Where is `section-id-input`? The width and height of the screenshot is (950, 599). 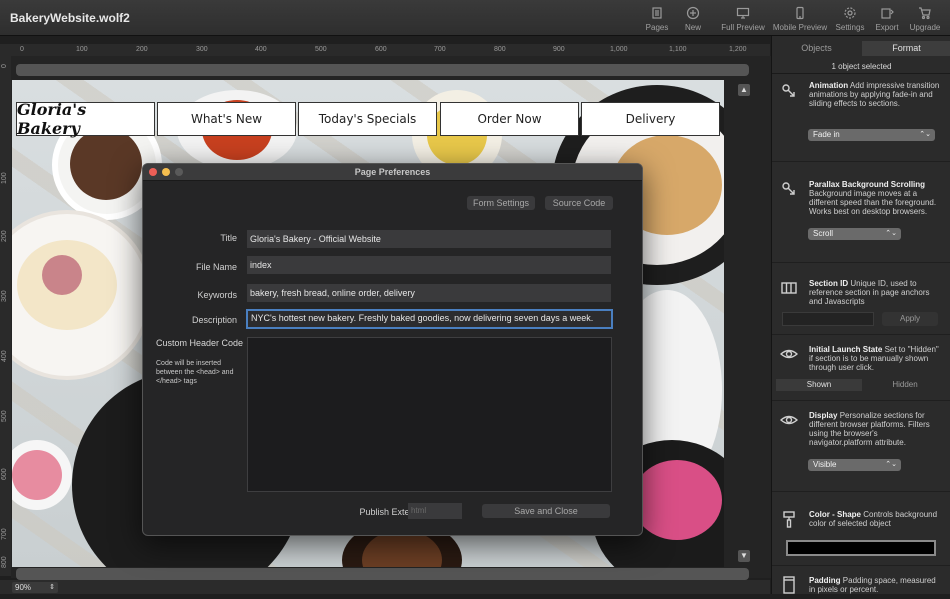
section-id-input is located at coordinates (828, 319).